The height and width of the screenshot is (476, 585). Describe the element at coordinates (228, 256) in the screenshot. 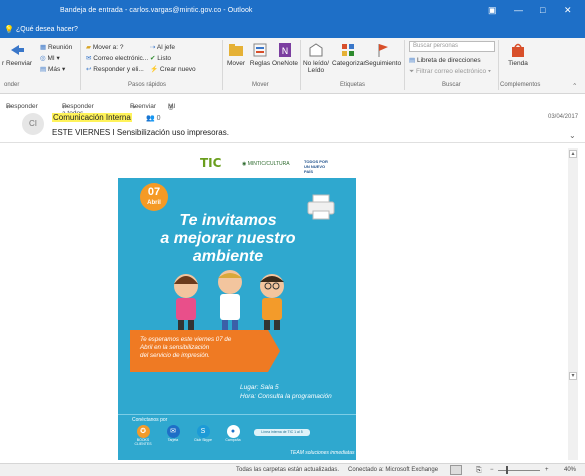

I see `headline-line: ambiente` at that location.